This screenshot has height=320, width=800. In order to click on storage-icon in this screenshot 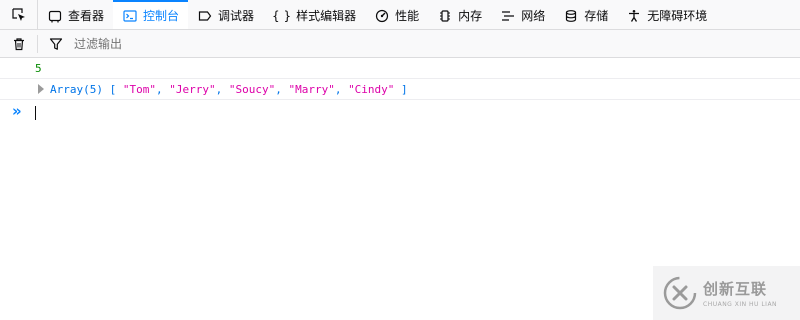, I will do `click(571, 16)`.